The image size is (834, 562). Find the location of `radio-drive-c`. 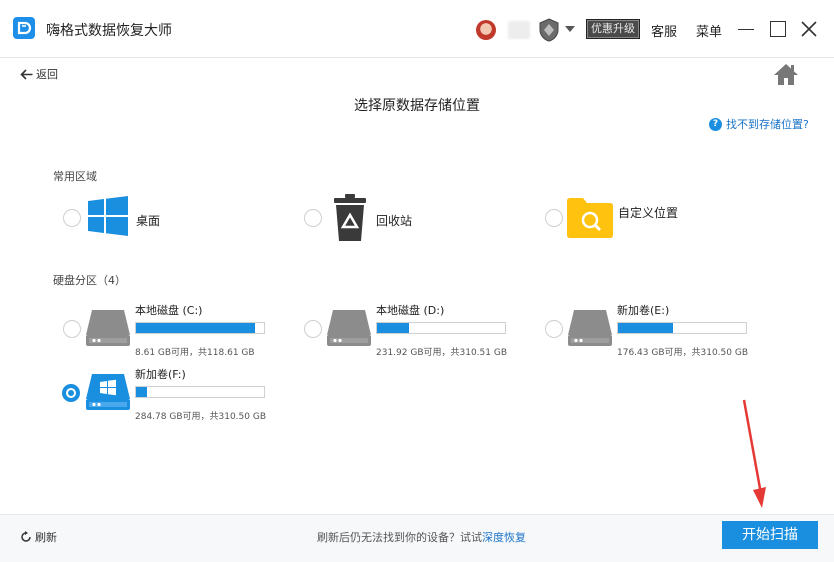

radio-drive-c is located at coordinates (72, 329).